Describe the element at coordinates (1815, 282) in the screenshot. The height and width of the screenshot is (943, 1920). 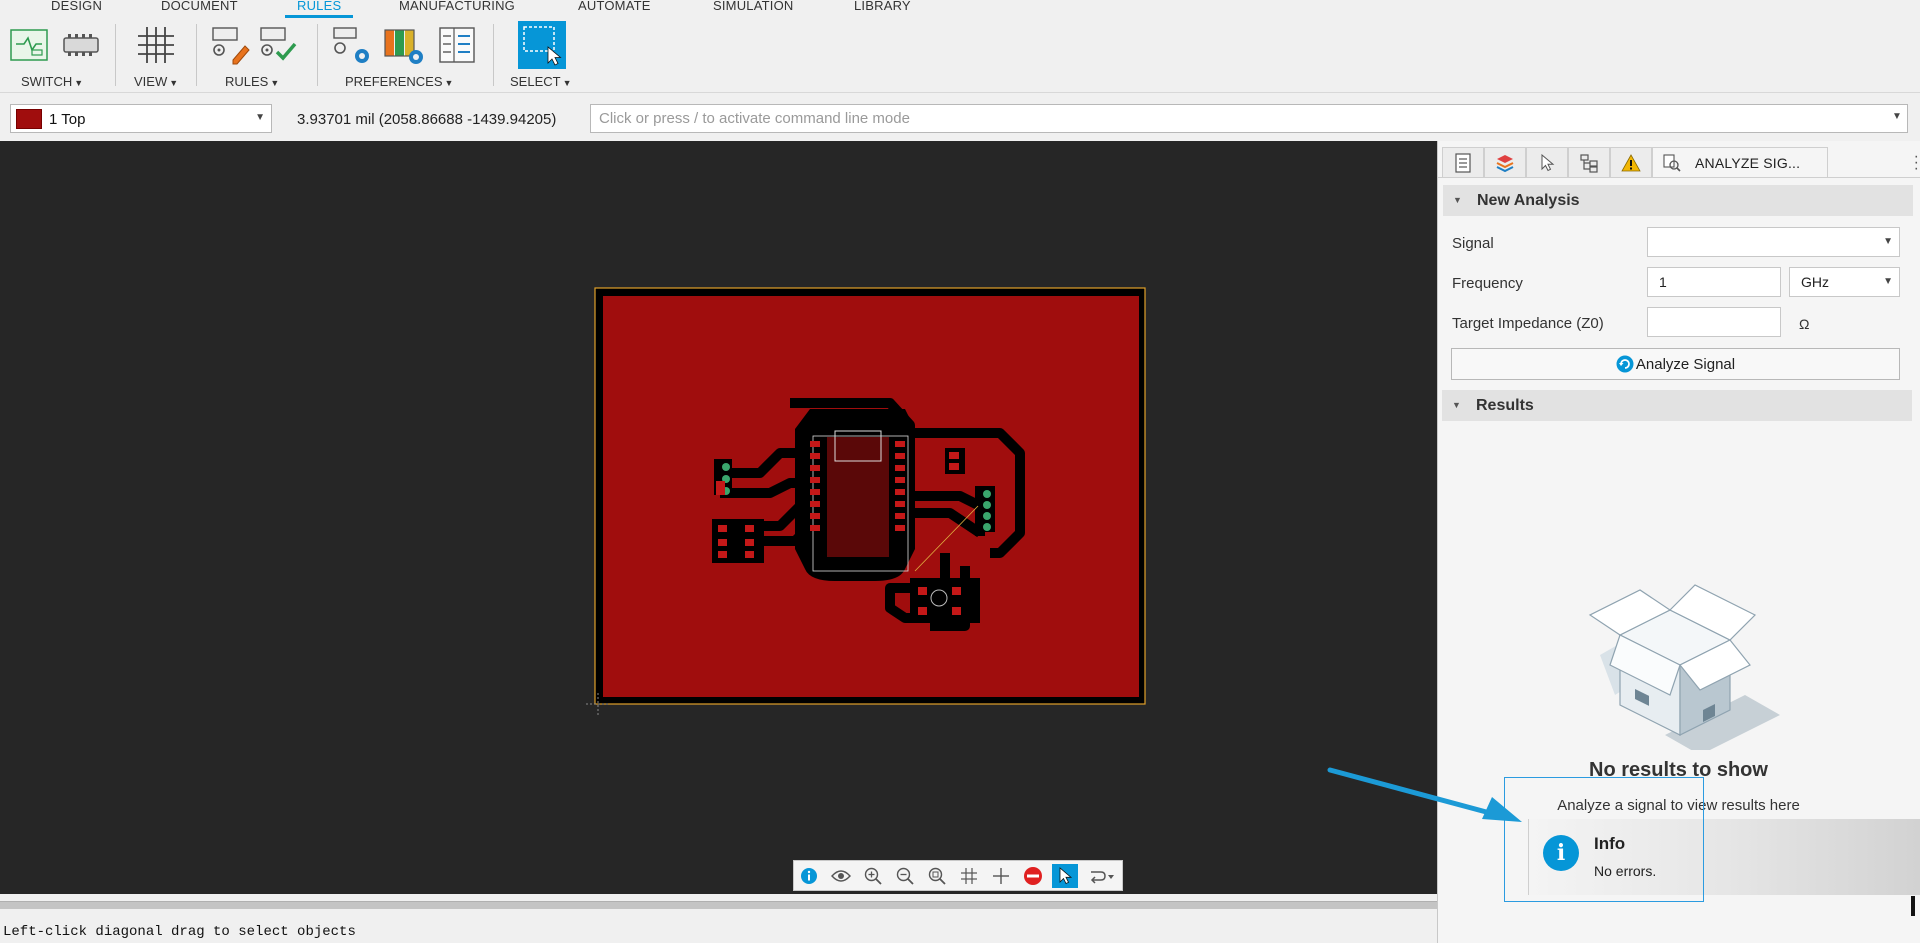
I see `frequency-unit: GHz` at that location.